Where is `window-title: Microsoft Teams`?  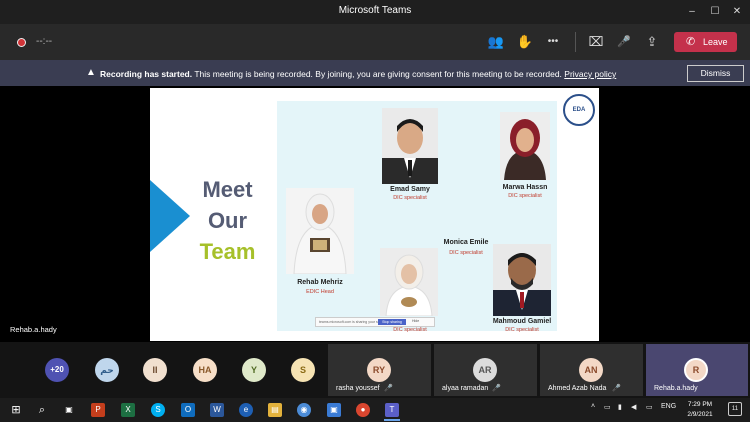
window-title: Microsoft Teams is located at coordinates (375, 10).